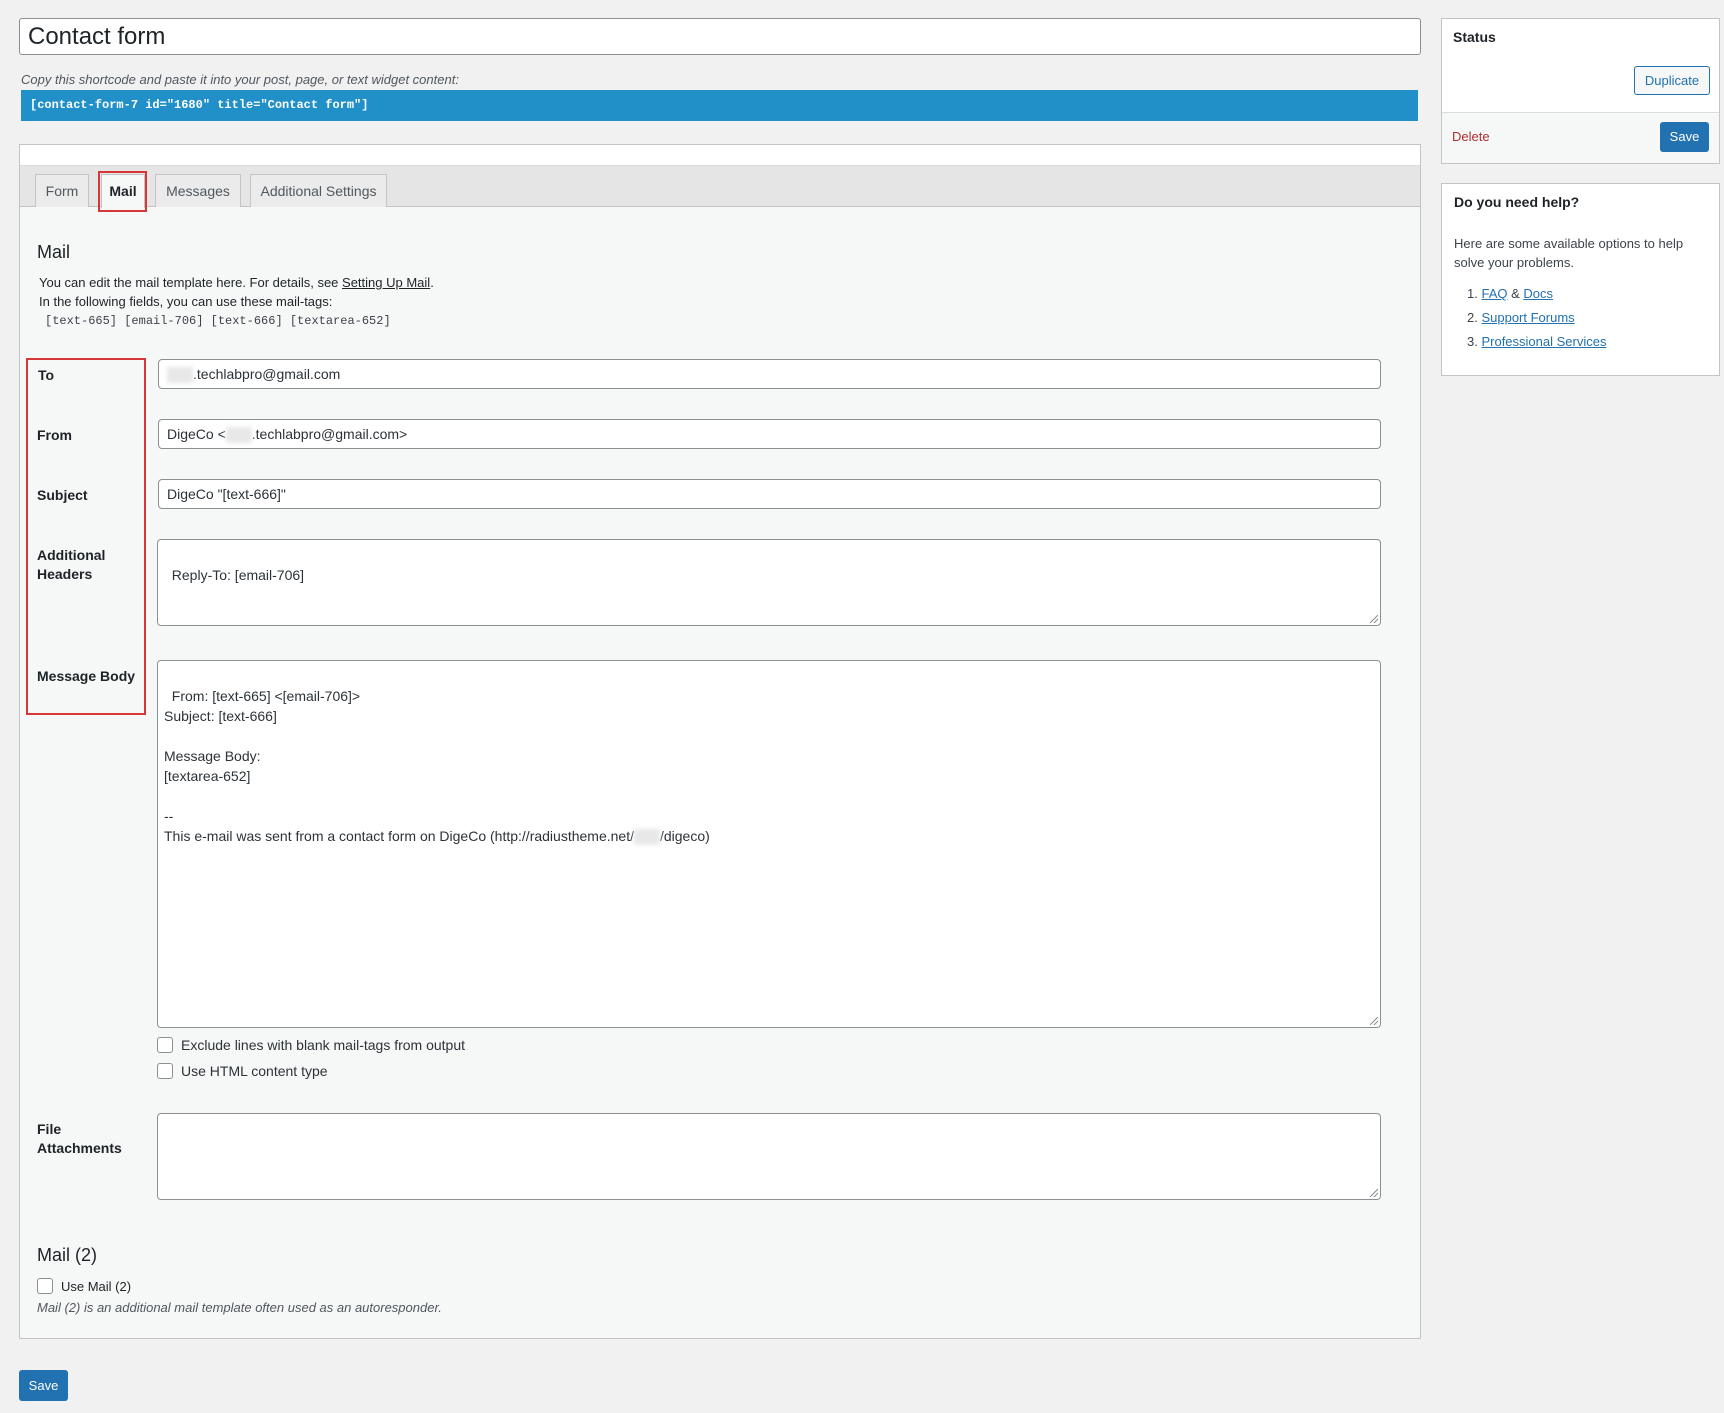  Describe the element at coordinates (1471, 136) in the screenshot. I see `delete-link: Delete` at that location.